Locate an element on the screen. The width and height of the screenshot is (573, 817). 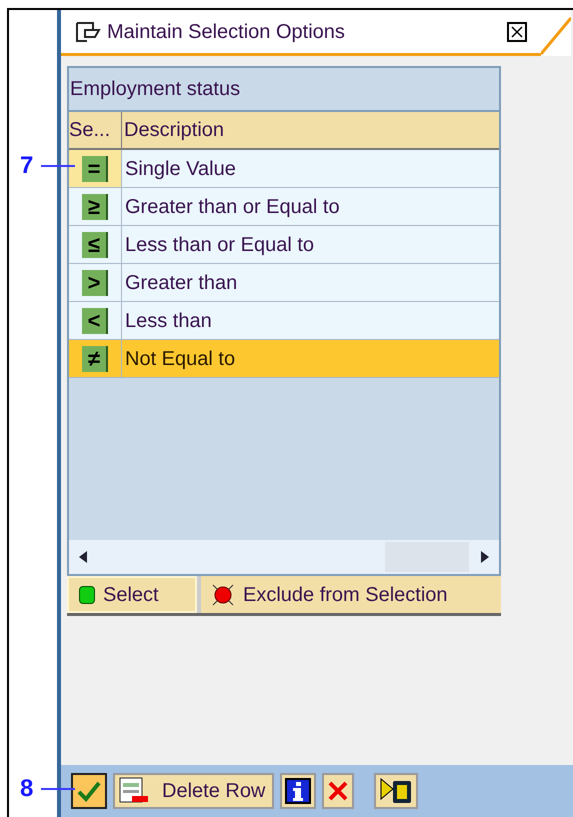
list-arrow-icon is located at coordinates (396, 791).